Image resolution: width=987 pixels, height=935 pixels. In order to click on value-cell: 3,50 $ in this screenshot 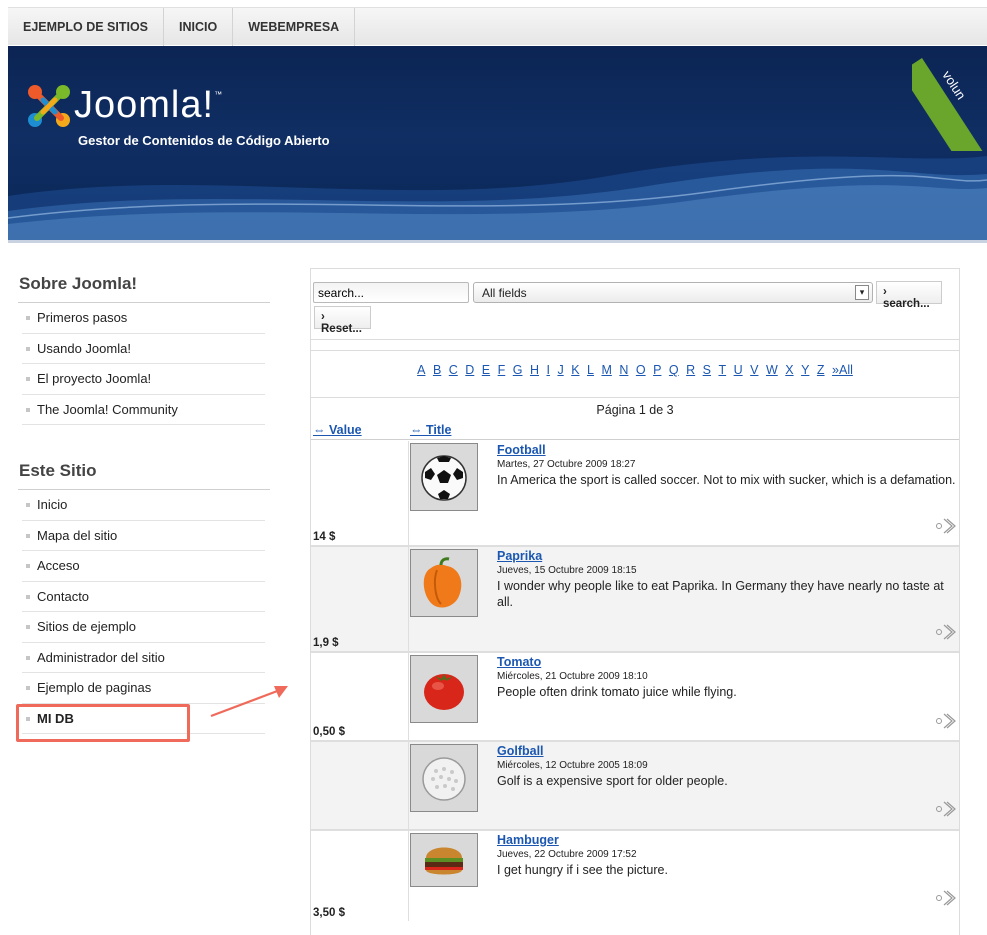, I will do `click(360, 876)`.